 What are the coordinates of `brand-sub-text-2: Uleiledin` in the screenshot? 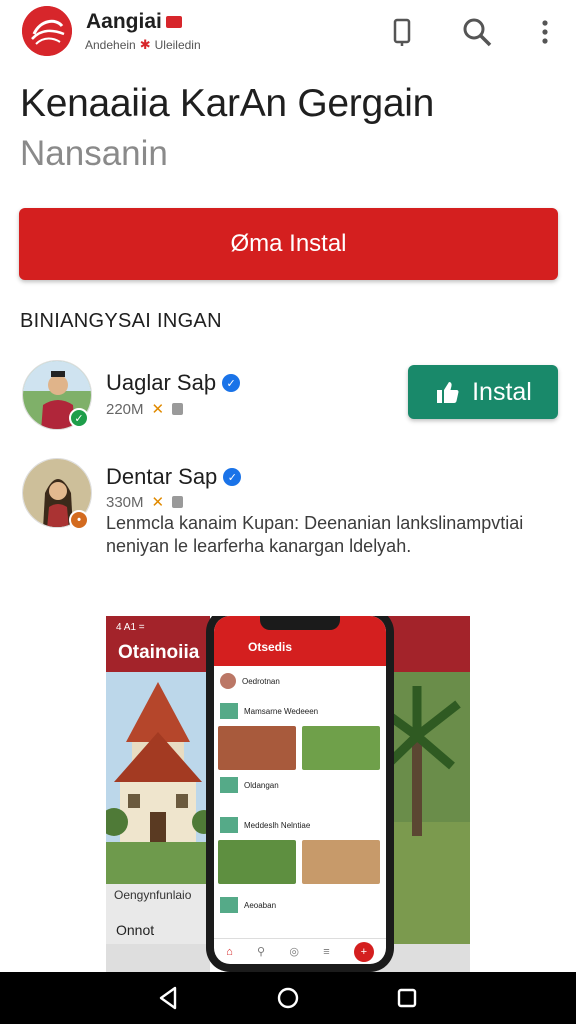 It's located at (177, 45).